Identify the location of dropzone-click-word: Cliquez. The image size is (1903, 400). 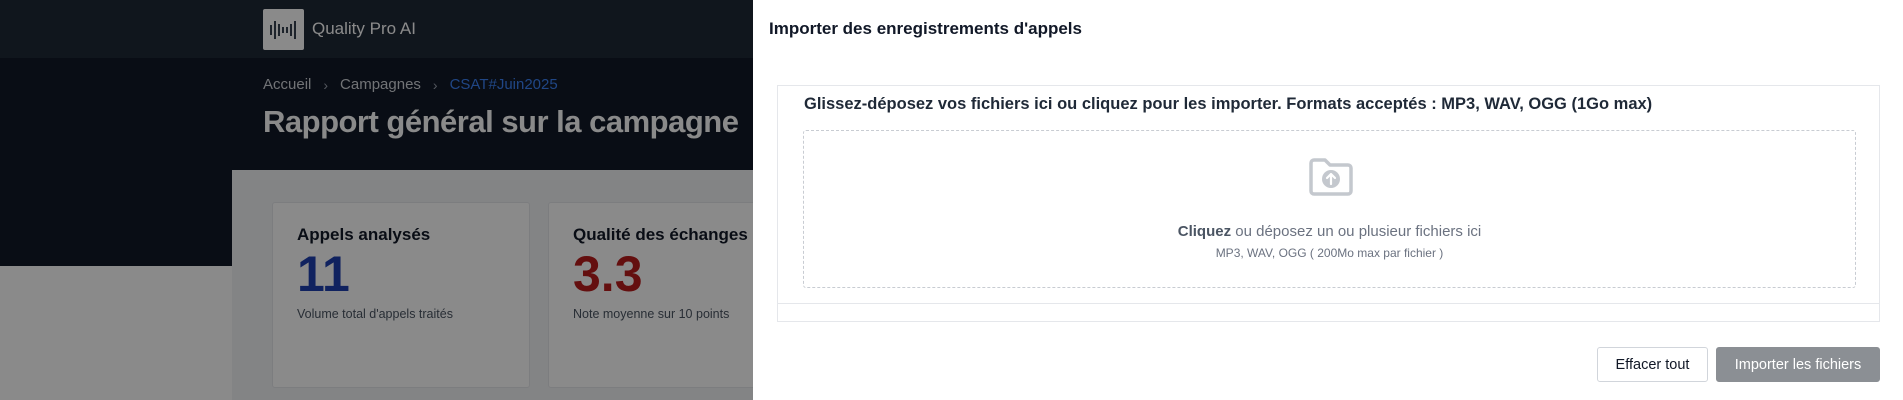
(1204, 231).